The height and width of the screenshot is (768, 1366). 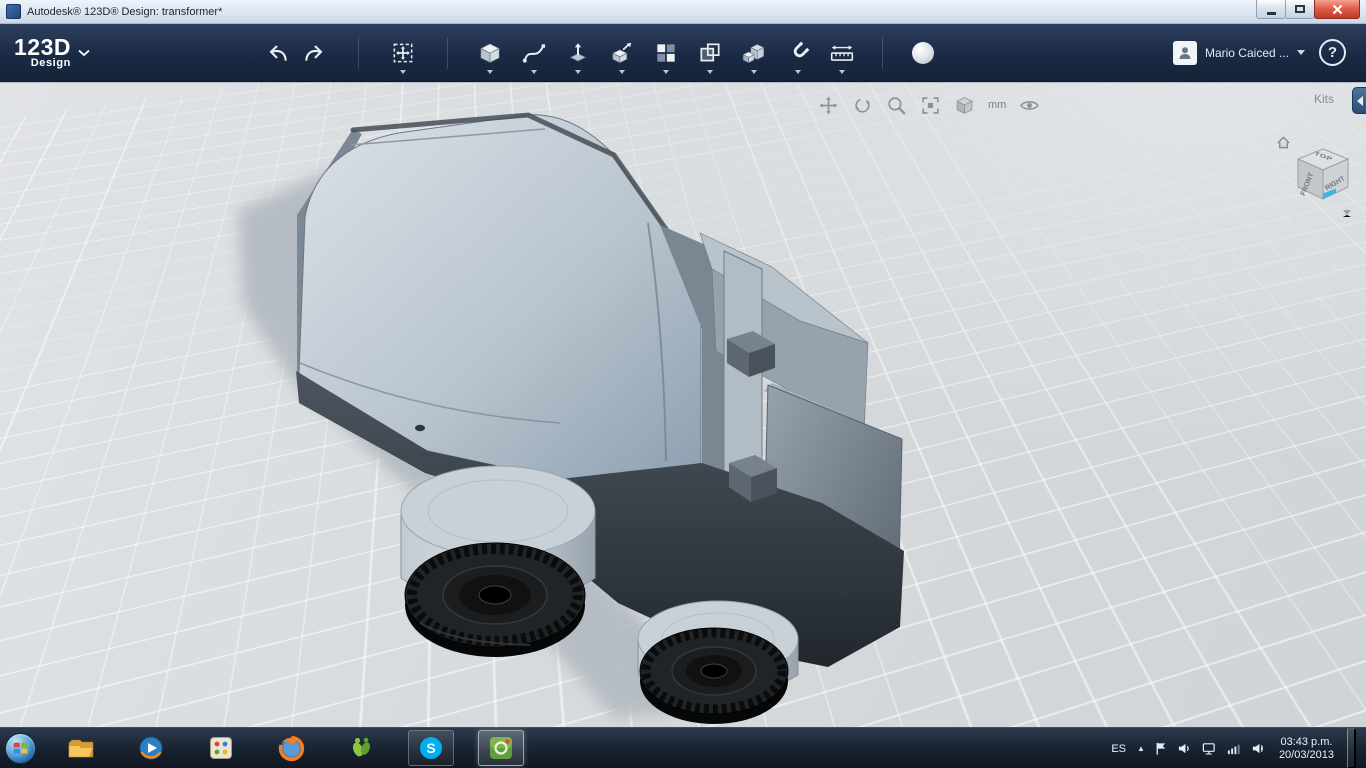 I want to click on messenger-icon, so click(x=361, y=747).